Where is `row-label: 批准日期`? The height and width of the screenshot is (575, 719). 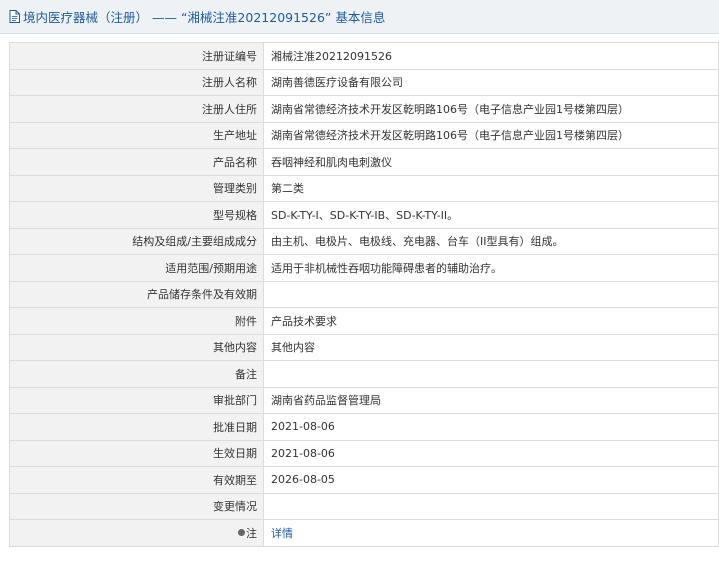
row-label: 批准日期 is located at coordinates (136, 427).